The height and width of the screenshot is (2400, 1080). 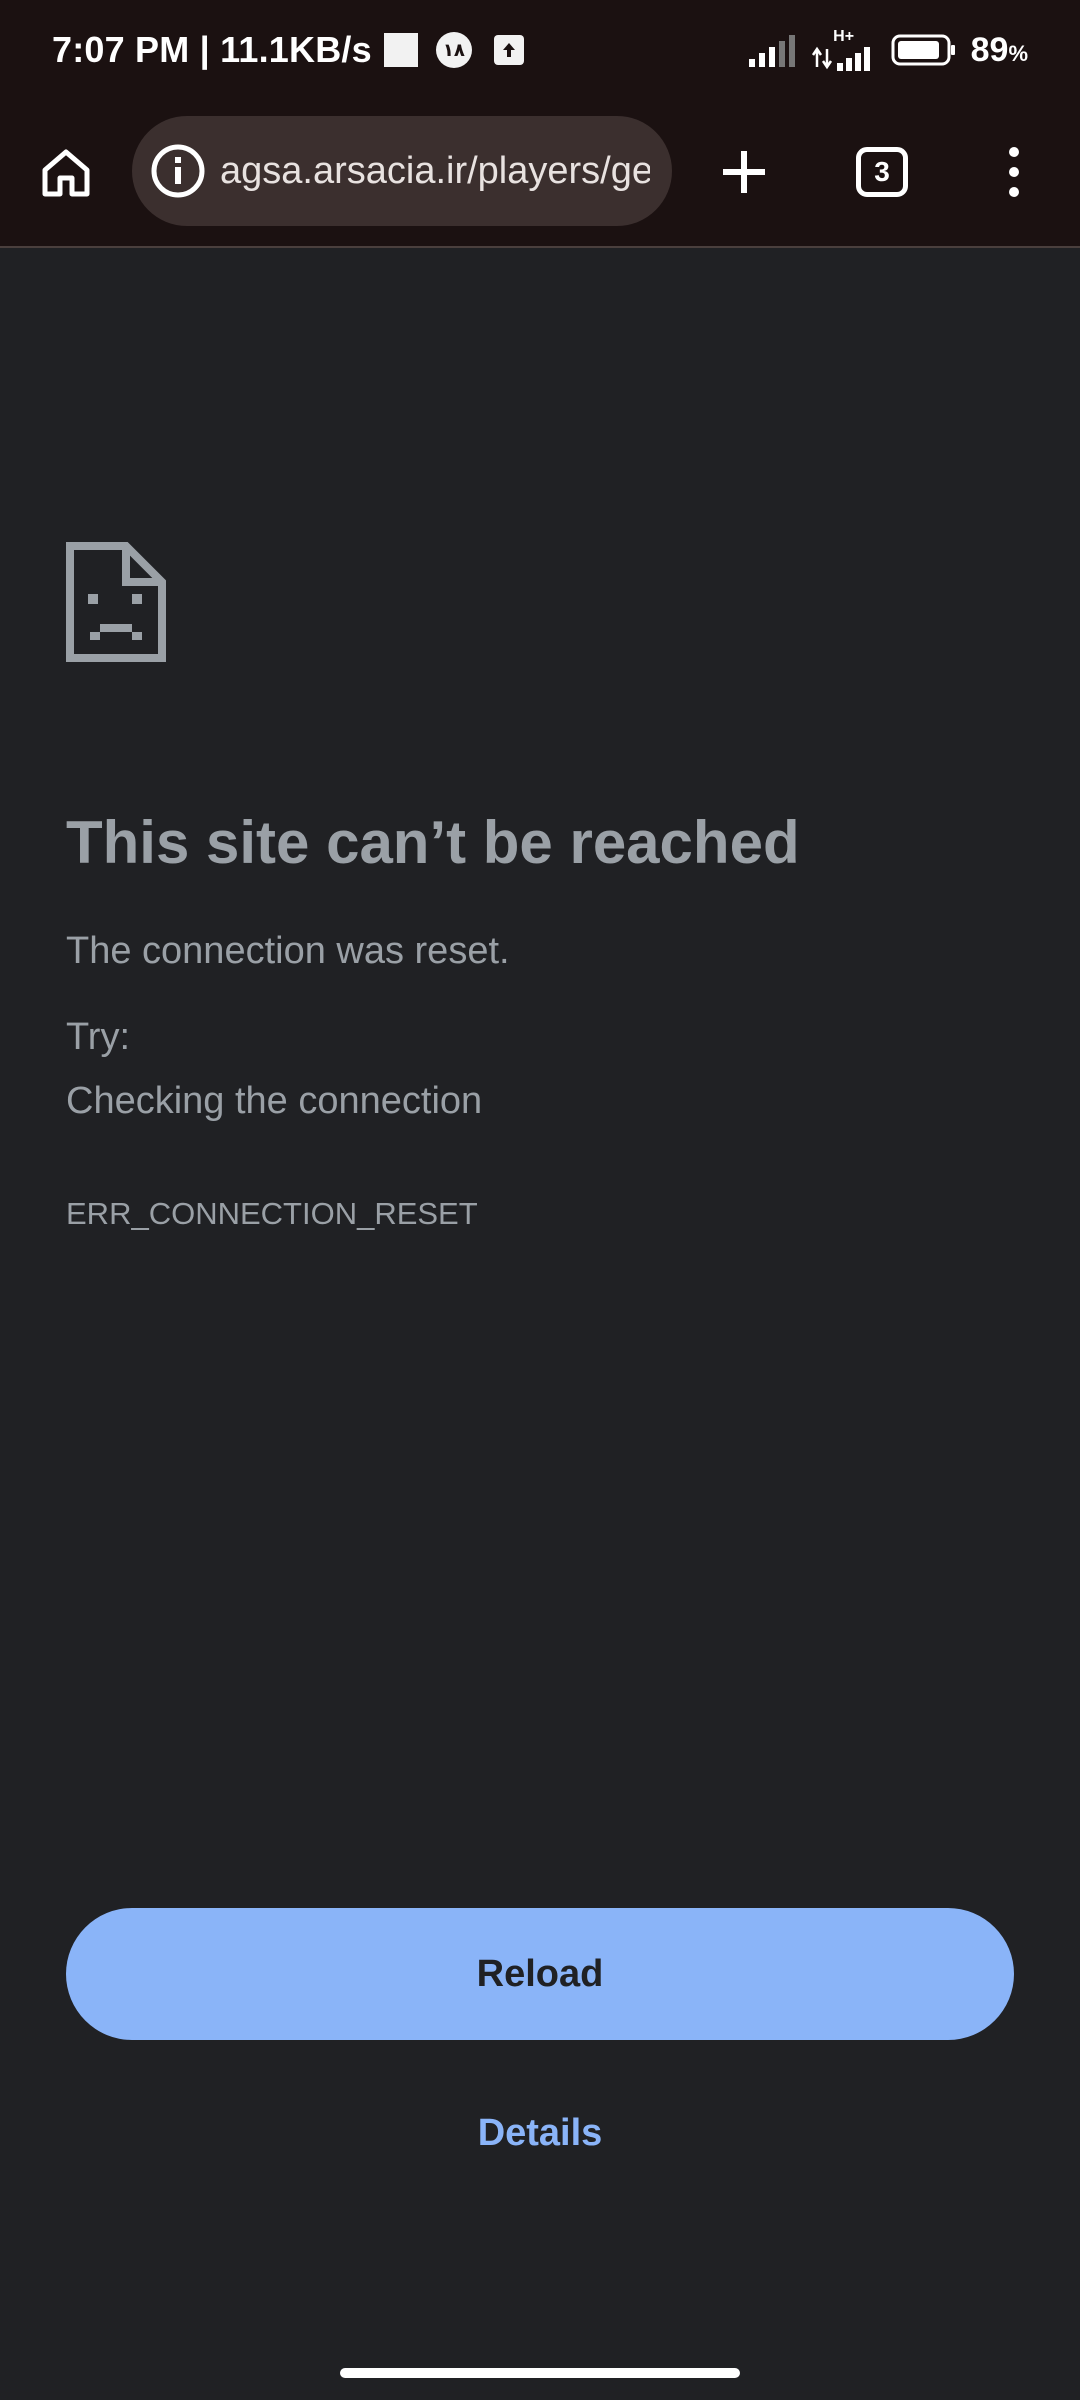 I want to click on notification-badge: ۱۸, so click(x=453, y=50).